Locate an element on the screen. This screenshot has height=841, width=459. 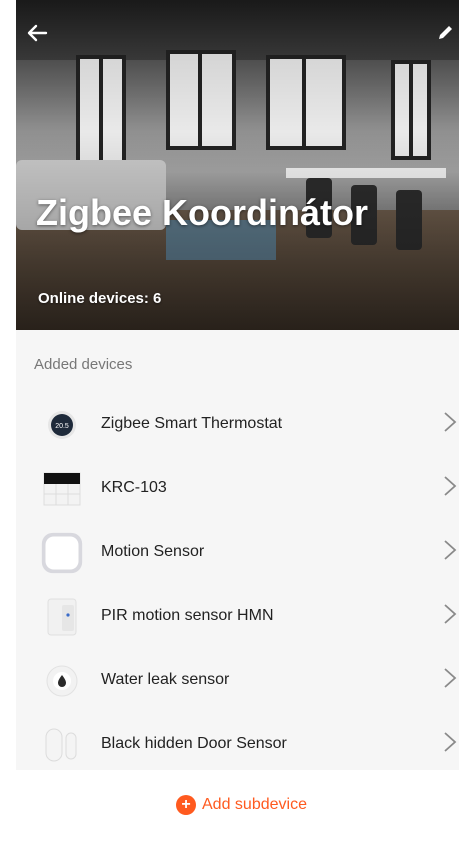
pir-sensor-icon is located at coordinates (62, 617).